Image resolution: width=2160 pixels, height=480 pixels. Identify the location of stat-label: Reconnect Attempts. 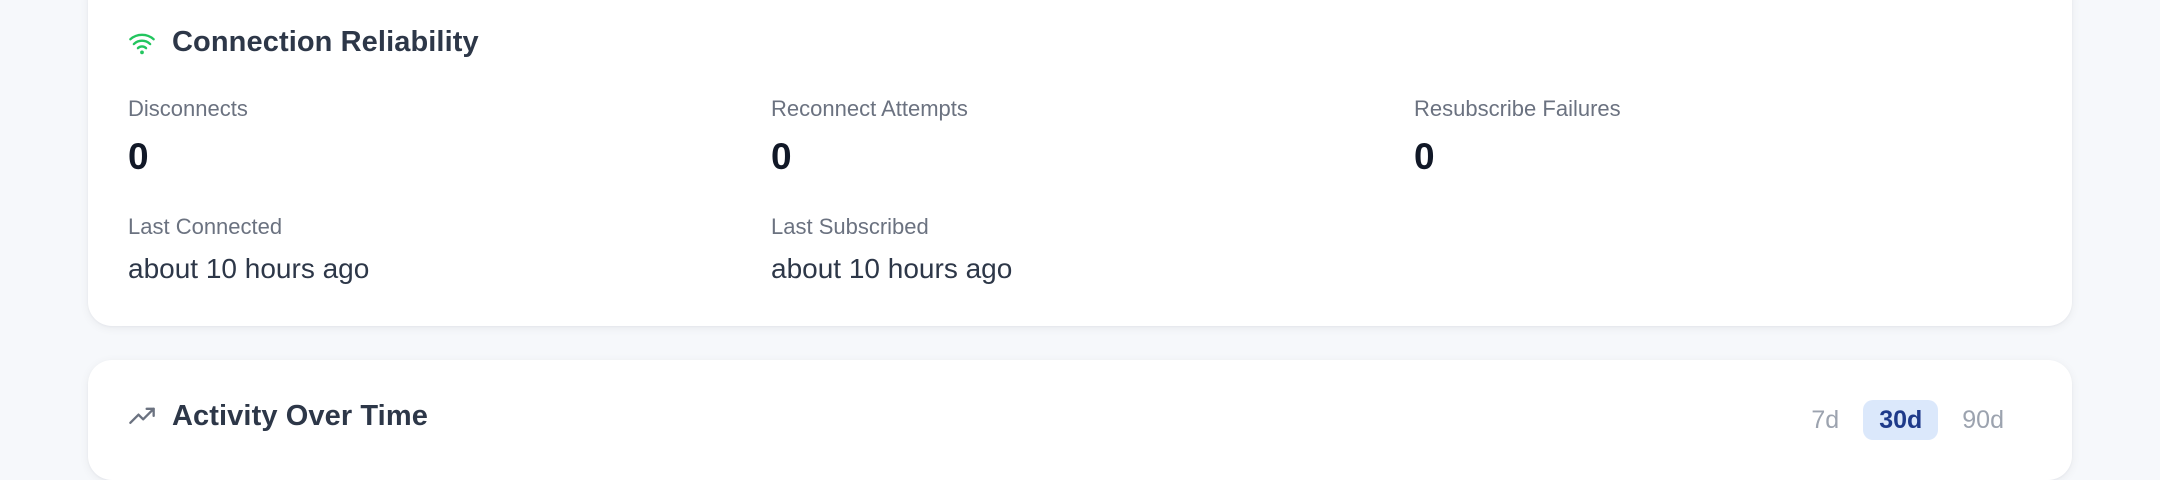
(869, 108).